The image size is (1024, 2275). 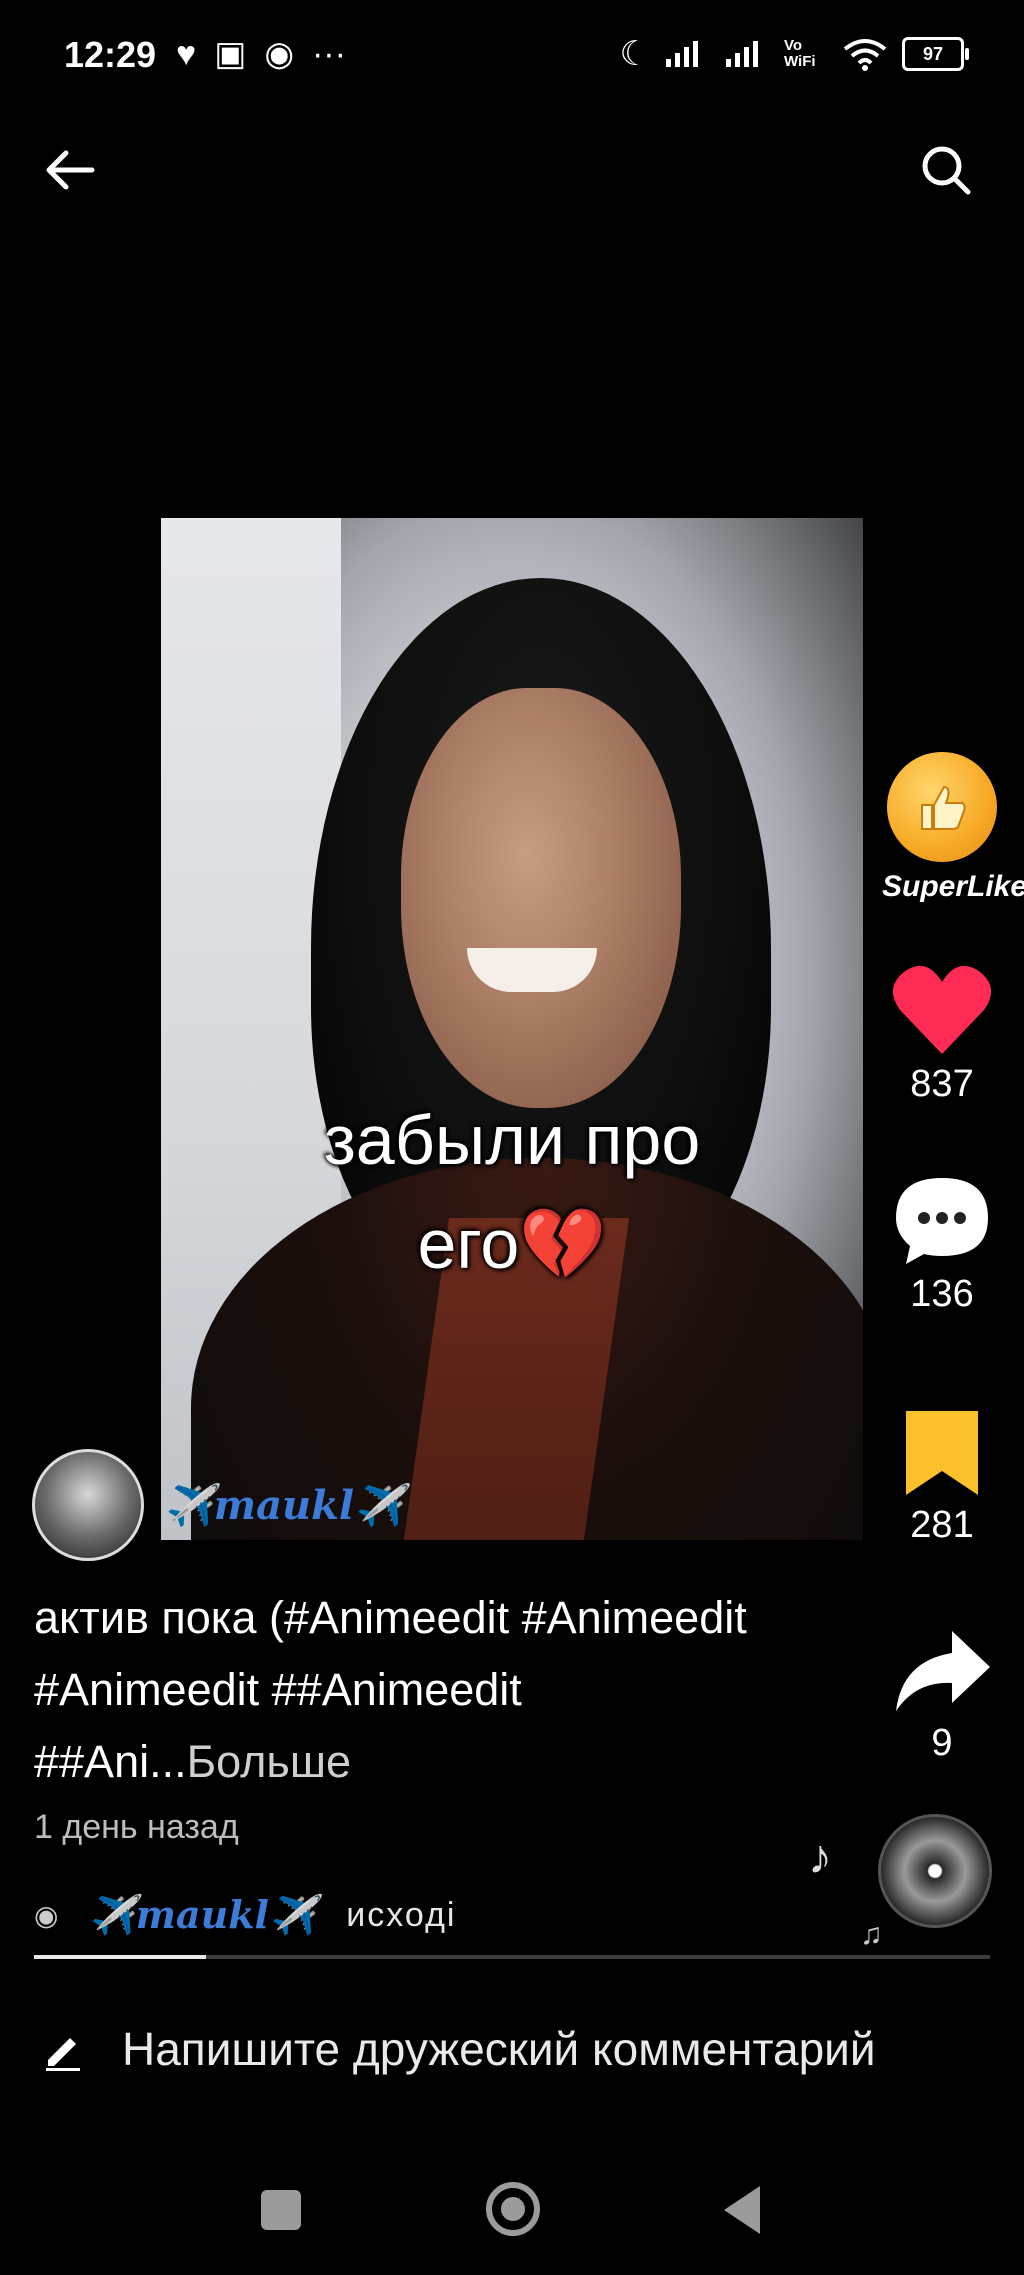 I want to click on overlay-line-1: забыли про, so click(x=512, y=1140).